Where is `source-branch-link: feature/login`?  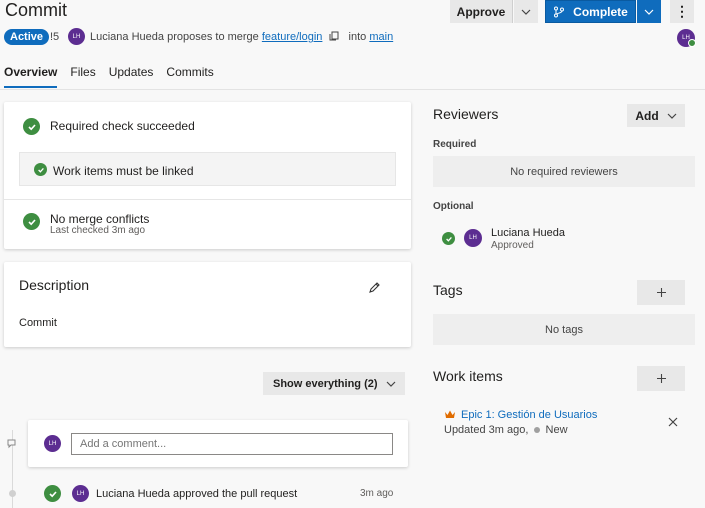 source-branch-link: feature/login is located at coordinates (292, 37).